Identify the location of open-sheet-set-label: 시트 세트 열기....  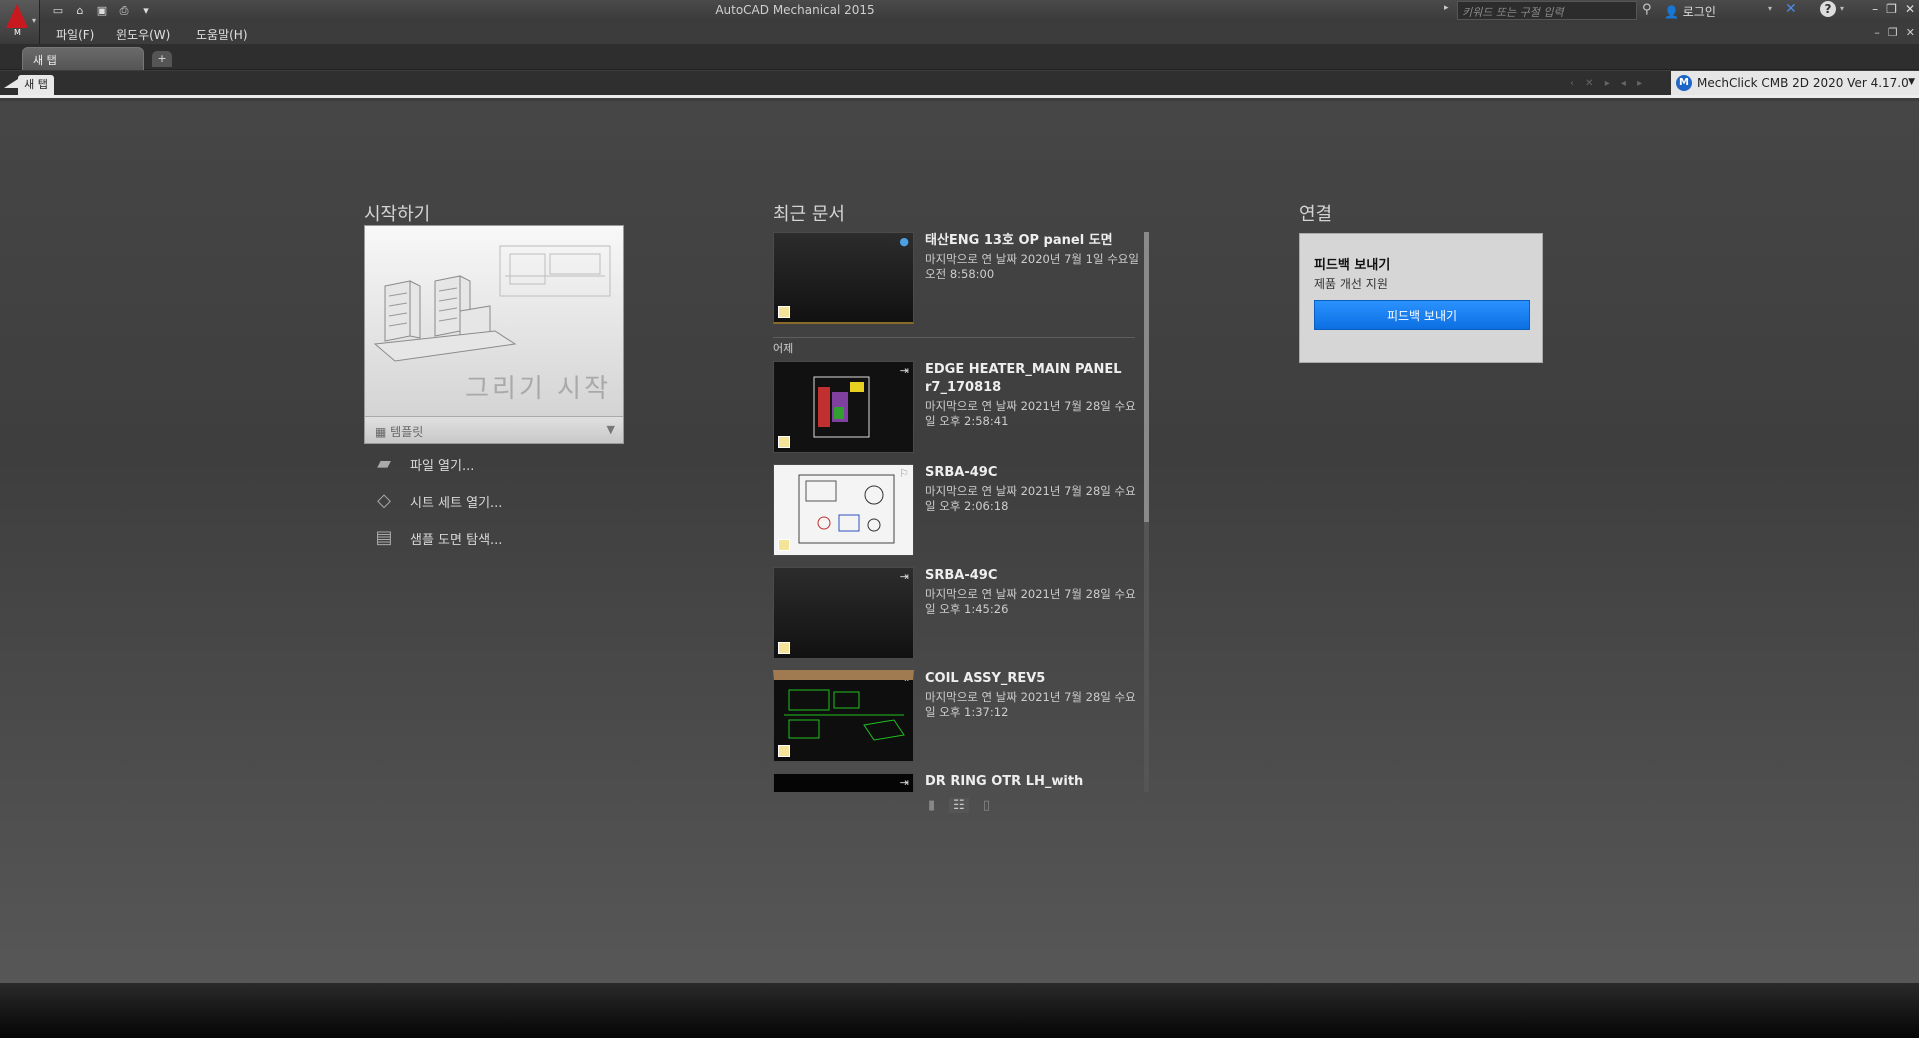
(456, 503).